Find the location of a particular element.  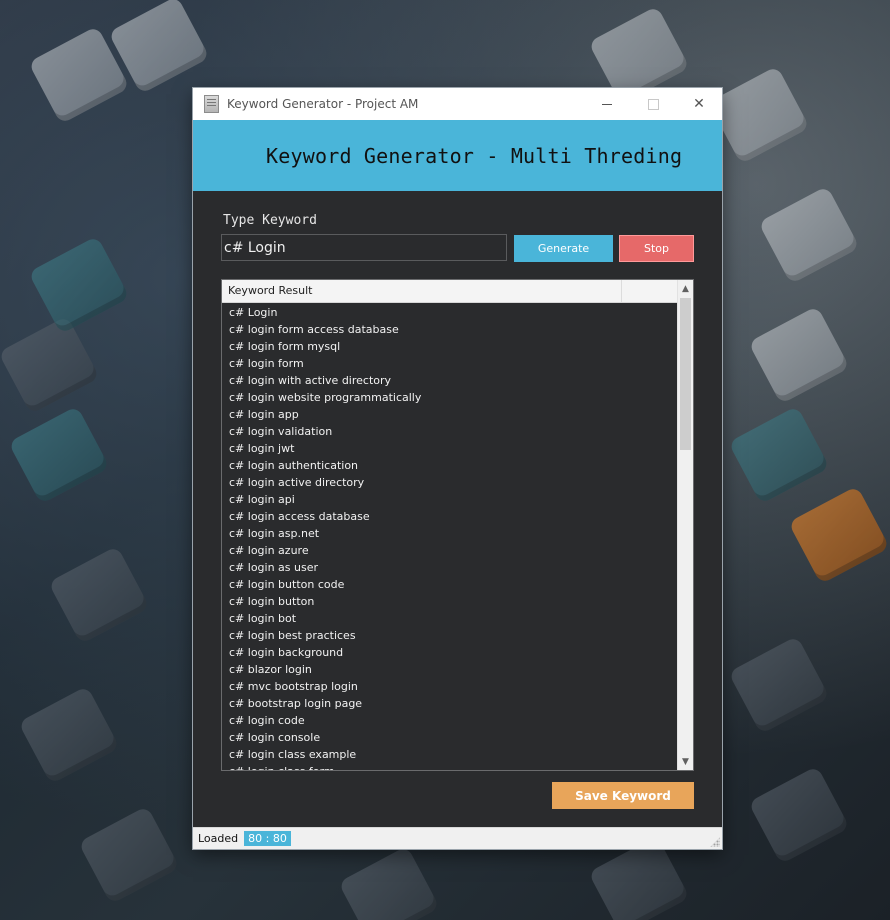

status-bar: Loaded 80 : 80 is located at coordinates (457, 838).